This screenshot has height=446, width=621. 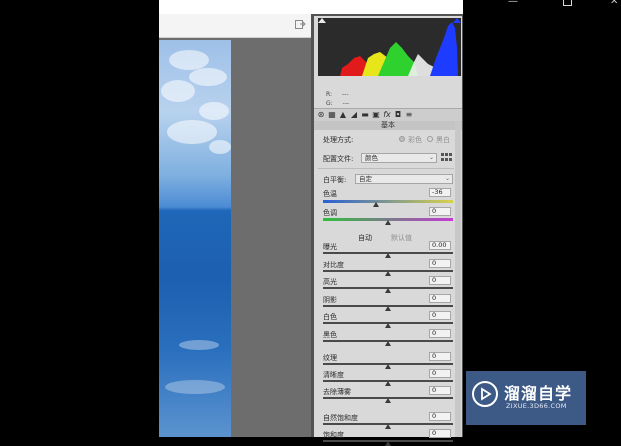 What do you see at coordinates (333, 264) in the screenshot?
I see `slider-label: 对比度` at bounding box center [333, 264].